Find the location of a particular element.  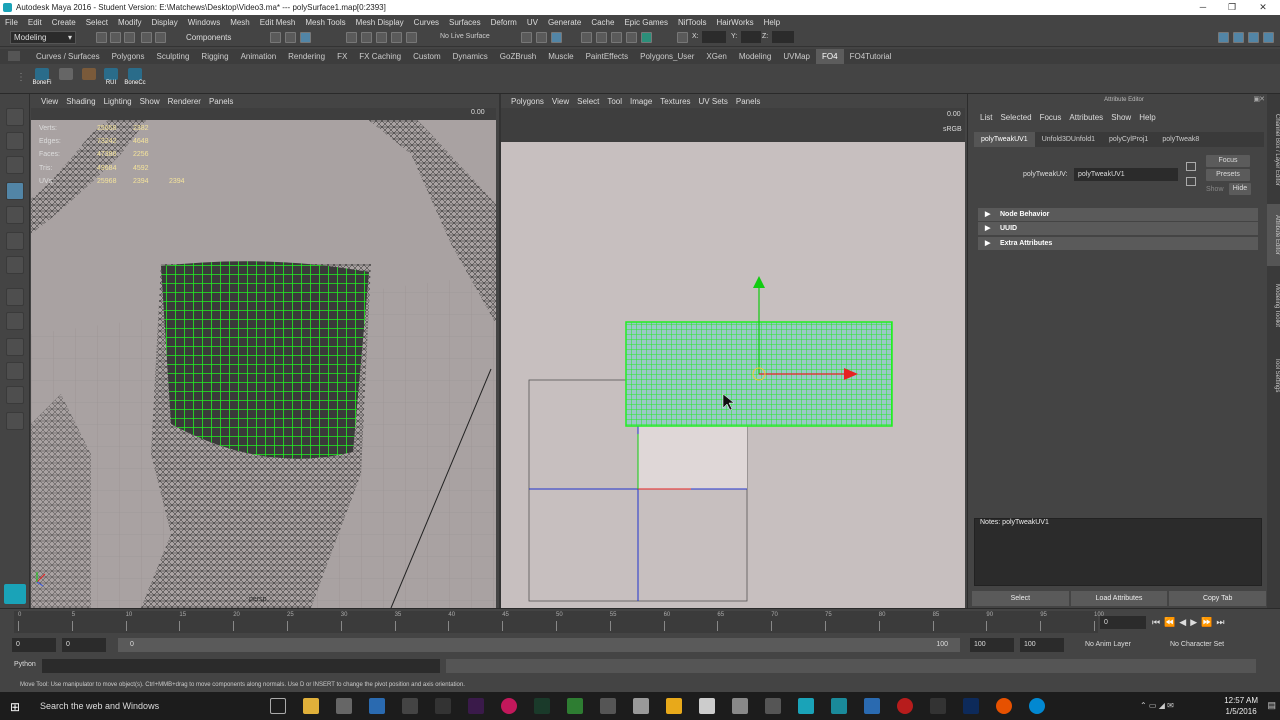

uv-menu-textures: Textures is located at coordinates (675, 101).